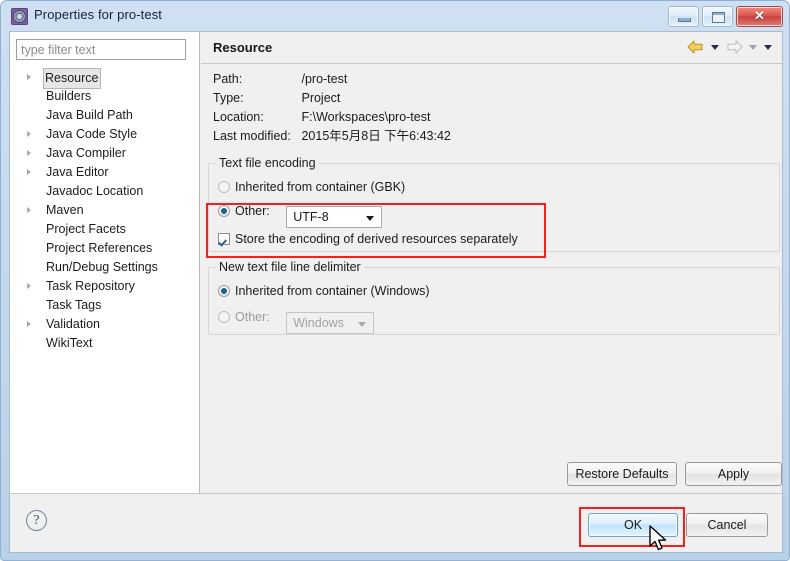 This screenshot has width=790, height=561. I want to click on tree-item-task-repository: Task Repository, so click(104, 286).